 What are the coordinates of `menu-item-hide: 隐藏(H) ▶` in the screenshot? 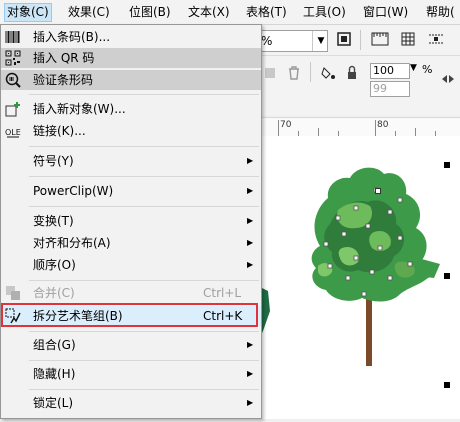 It's located at (131, 374).